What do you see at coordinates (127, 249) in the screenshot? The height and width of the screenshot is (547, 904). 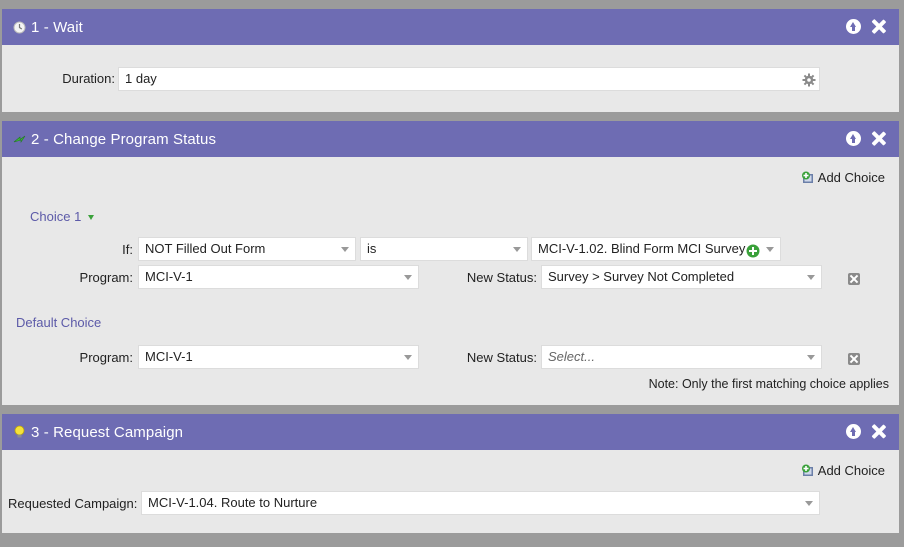 I see `if-label: If:` at bounding box center [127, 249].